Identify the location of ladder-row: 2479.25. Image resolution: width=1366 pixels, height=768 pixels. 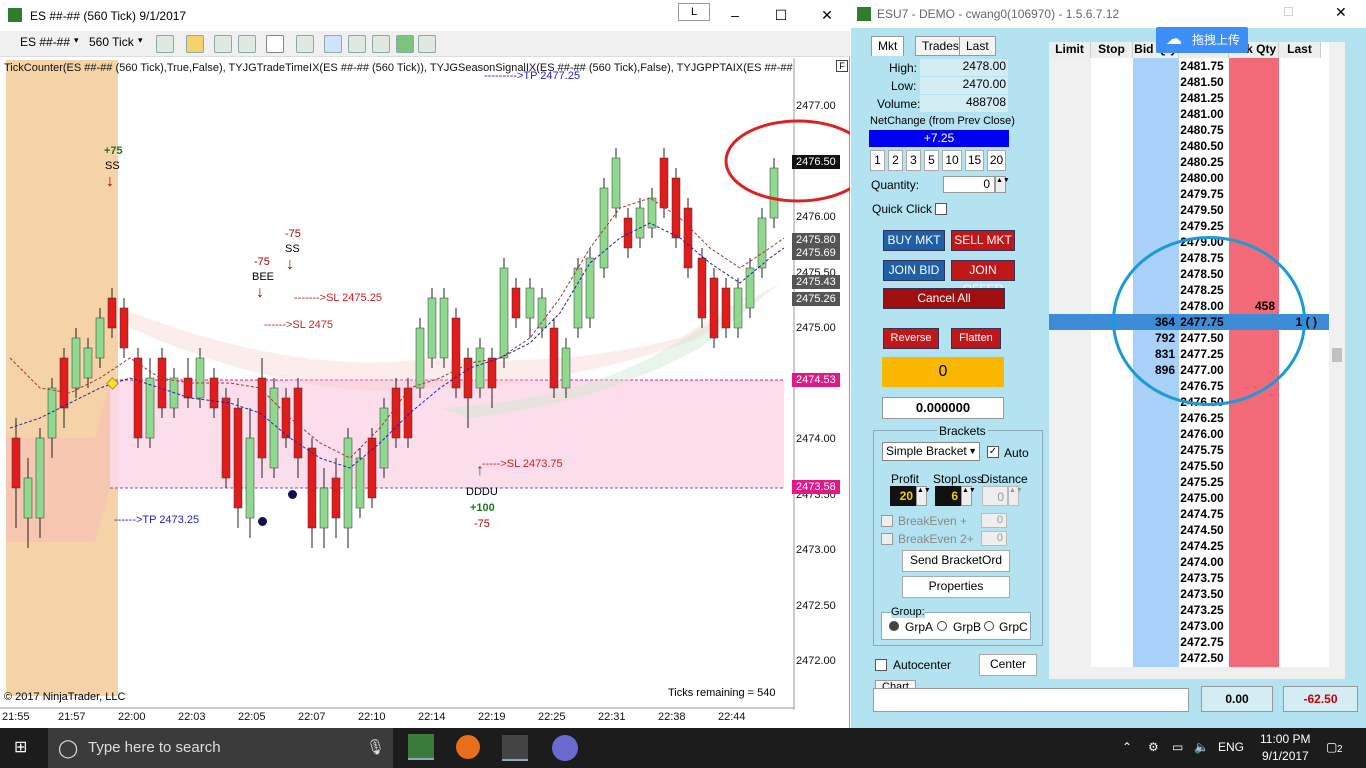
(1189, 226).